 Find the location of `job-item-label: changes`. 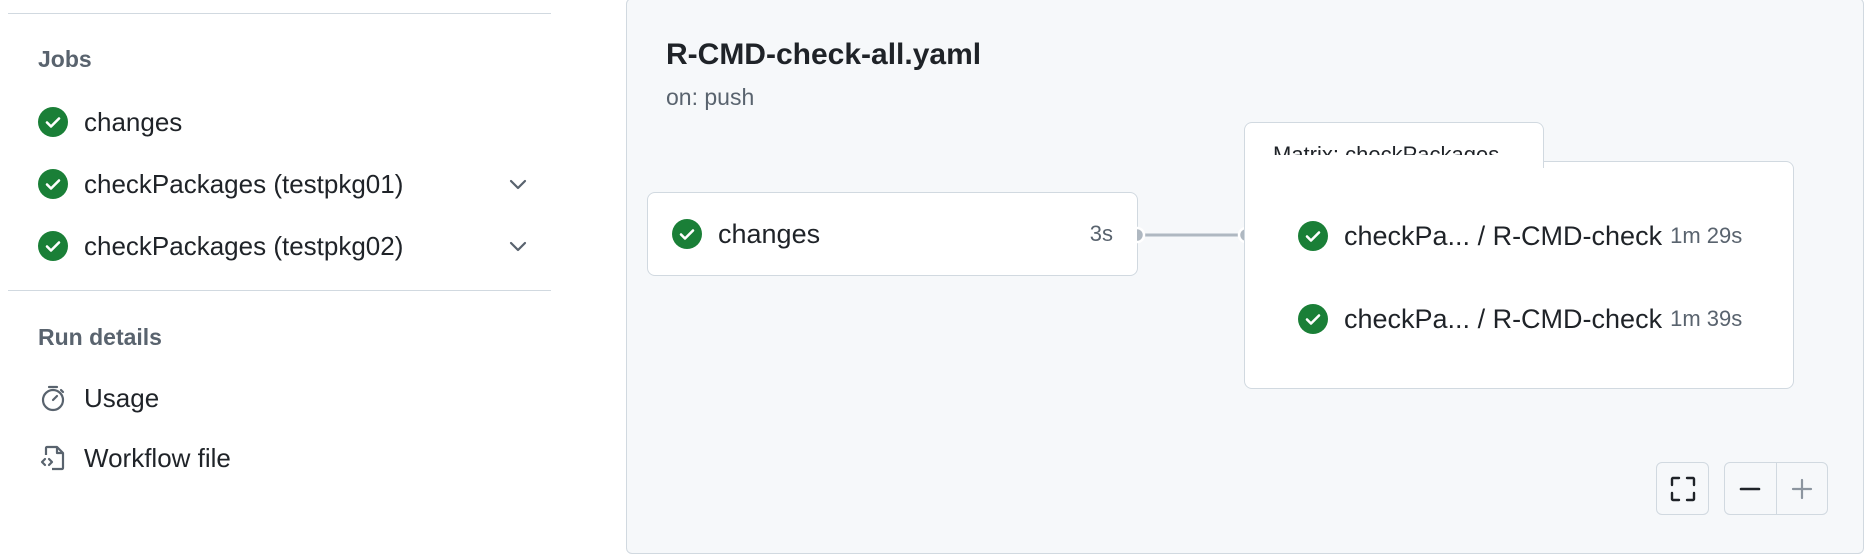

job-item-label: changes is located at coordinates (133, 121).